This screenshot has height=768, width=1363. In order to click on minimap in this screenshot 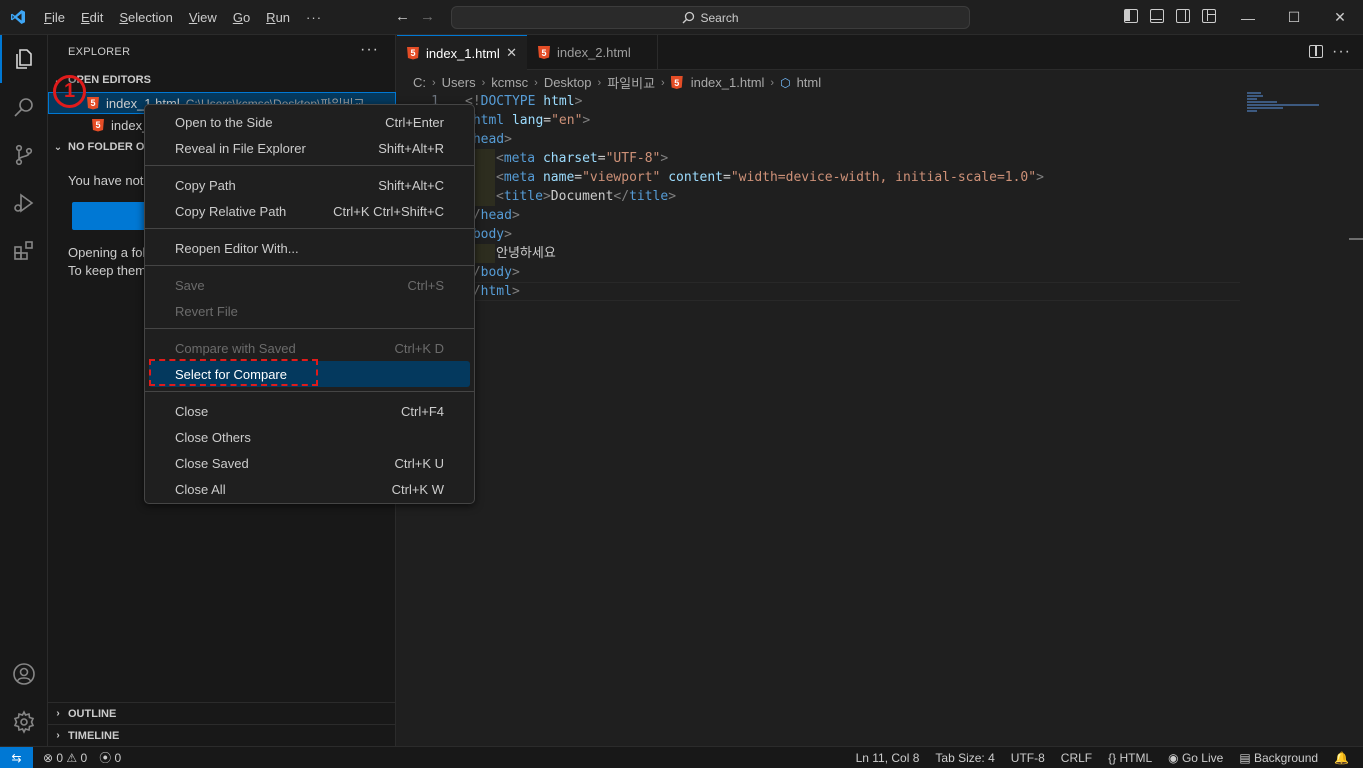, I will do `click(1287, 102)`.